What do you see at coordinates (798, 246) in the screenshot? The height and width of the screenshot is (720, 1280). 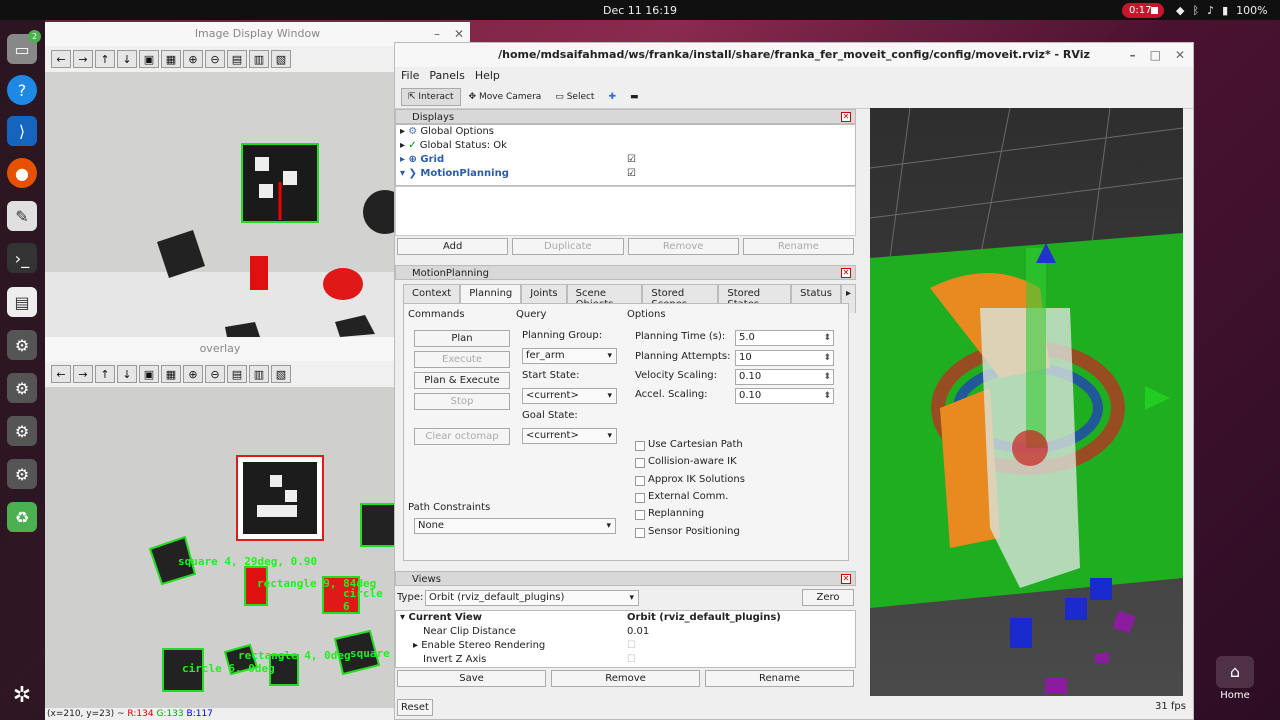 I see `rename-button: Rename` at bounding box center [798, 246].